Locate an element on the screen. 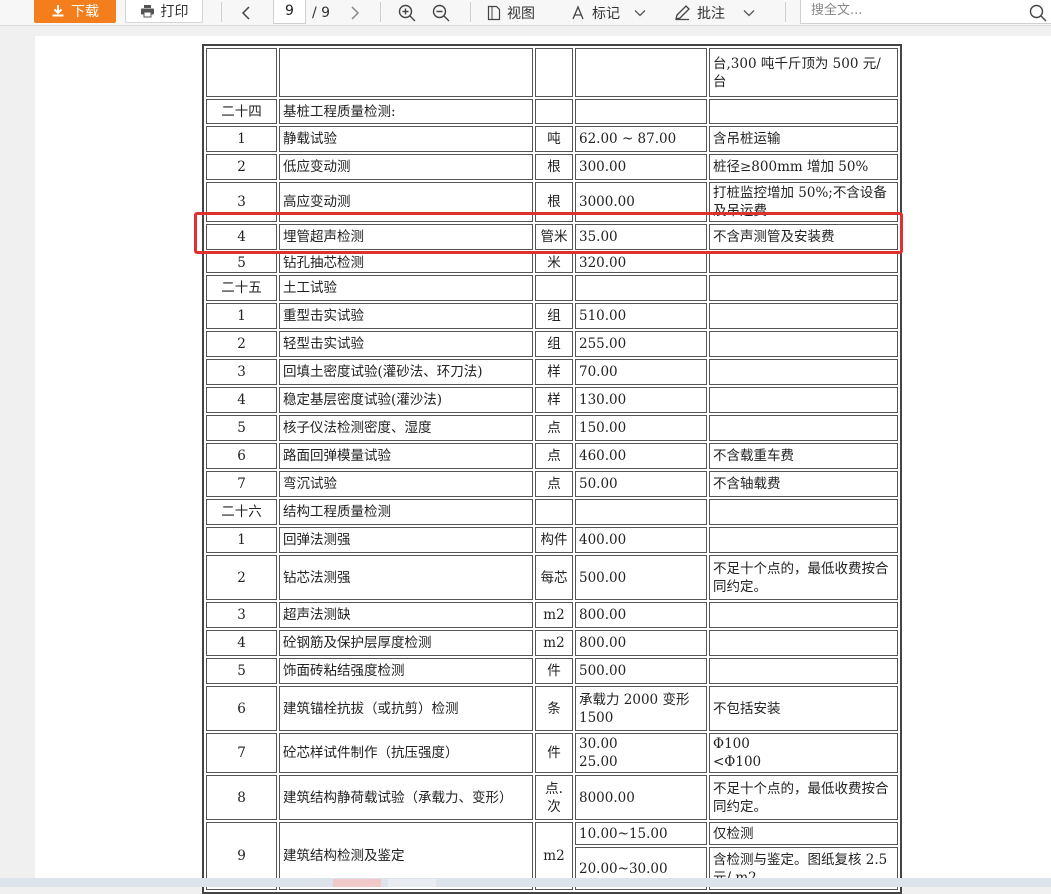 The height and width of the screenshot is (894, 1051). pen-icon is located at coordinates (682, 12).